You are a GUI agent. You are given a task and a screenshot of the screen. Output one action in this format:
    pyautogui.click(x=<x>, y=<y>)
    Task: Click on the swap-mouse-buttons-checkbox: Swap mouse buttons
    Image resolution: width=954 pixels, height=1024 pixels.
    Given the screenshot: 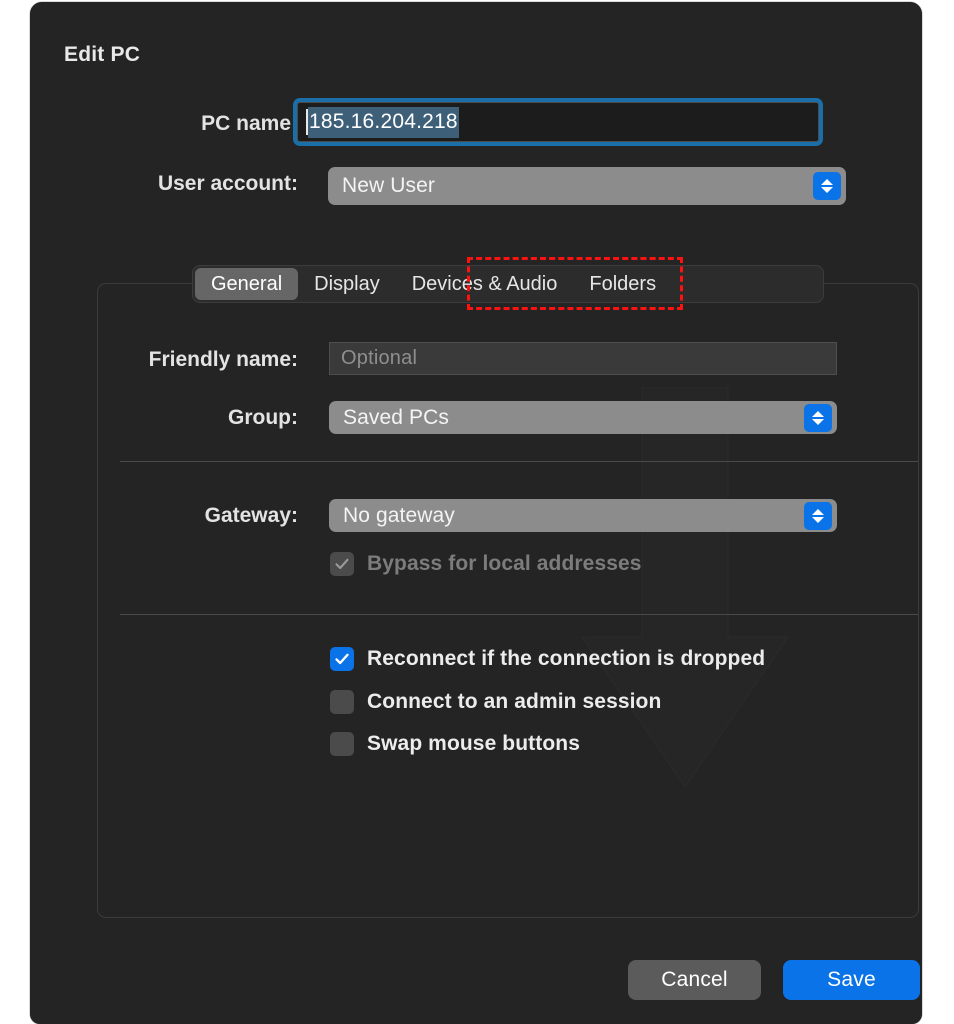 What is the action you would take?
    pyautogui.click(x=455, y=744)
    